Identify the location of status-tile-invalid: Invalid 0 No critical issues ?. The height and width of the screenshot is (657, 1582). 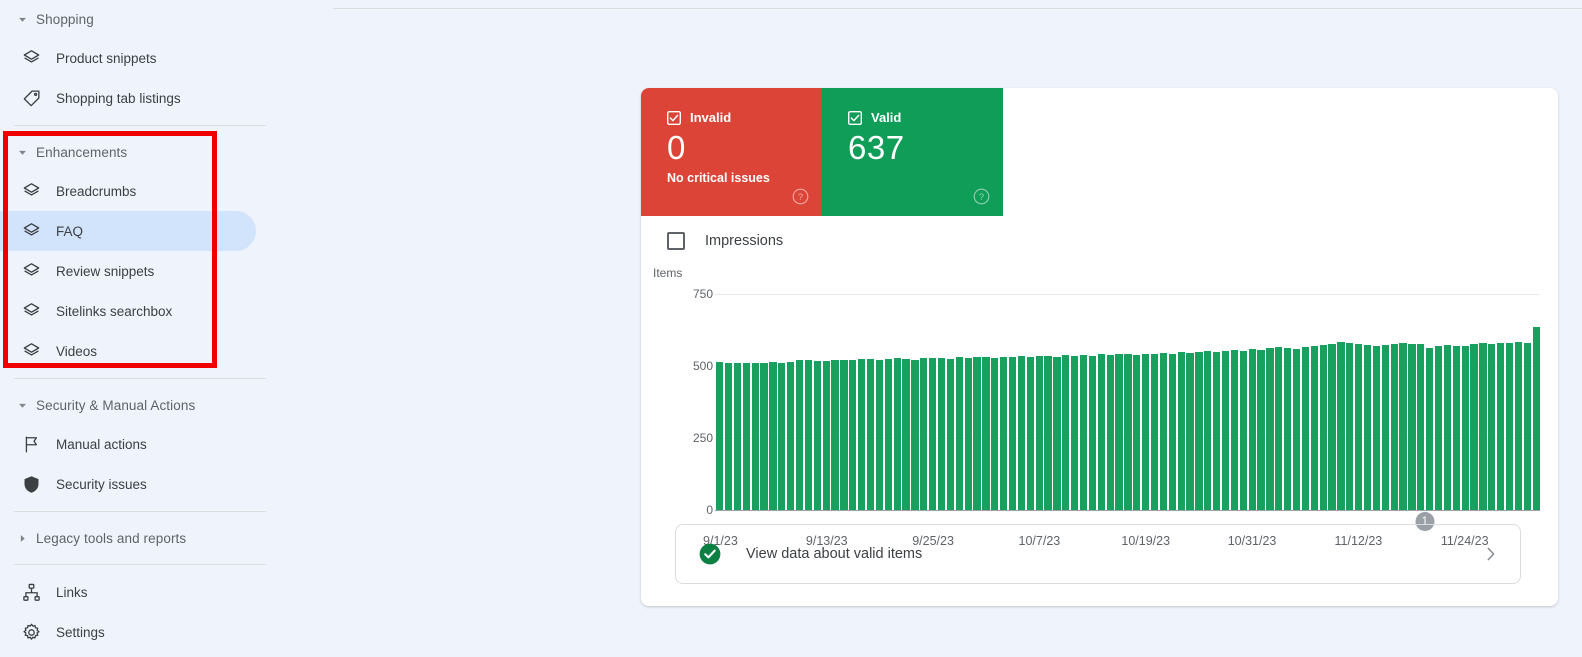
(731, 152).